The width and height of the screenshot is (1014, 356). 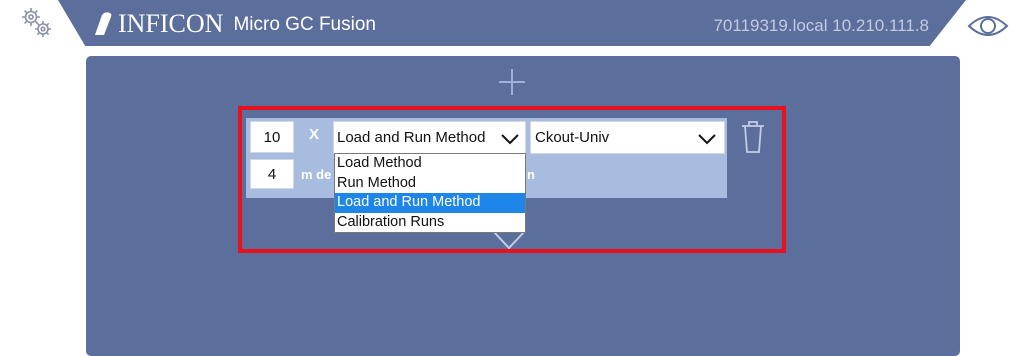 I want to click on method-select-value: Ckout-Univ, so click(x=572, y=137).